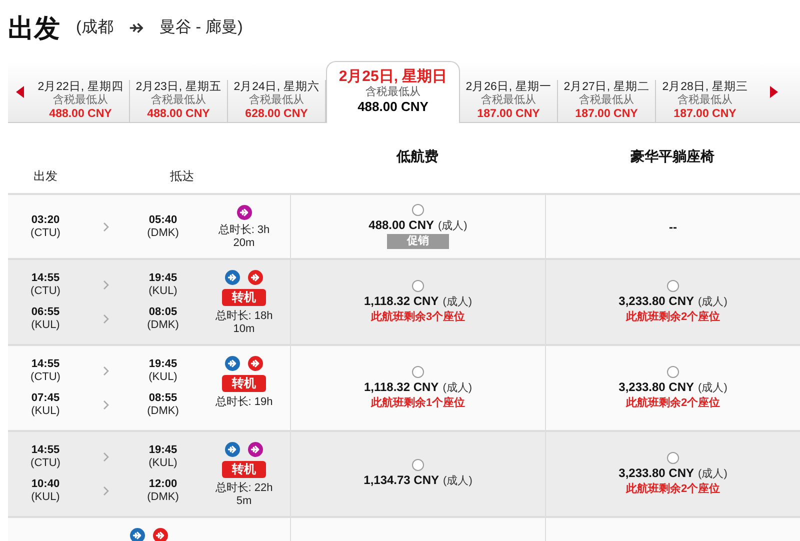 This screenshot has height=541, width=800. What do you see at coordinates (705, 87) in the screenshot?
I see `tab-date: 2月28日, 星期三` at bounding box center [705, 87].